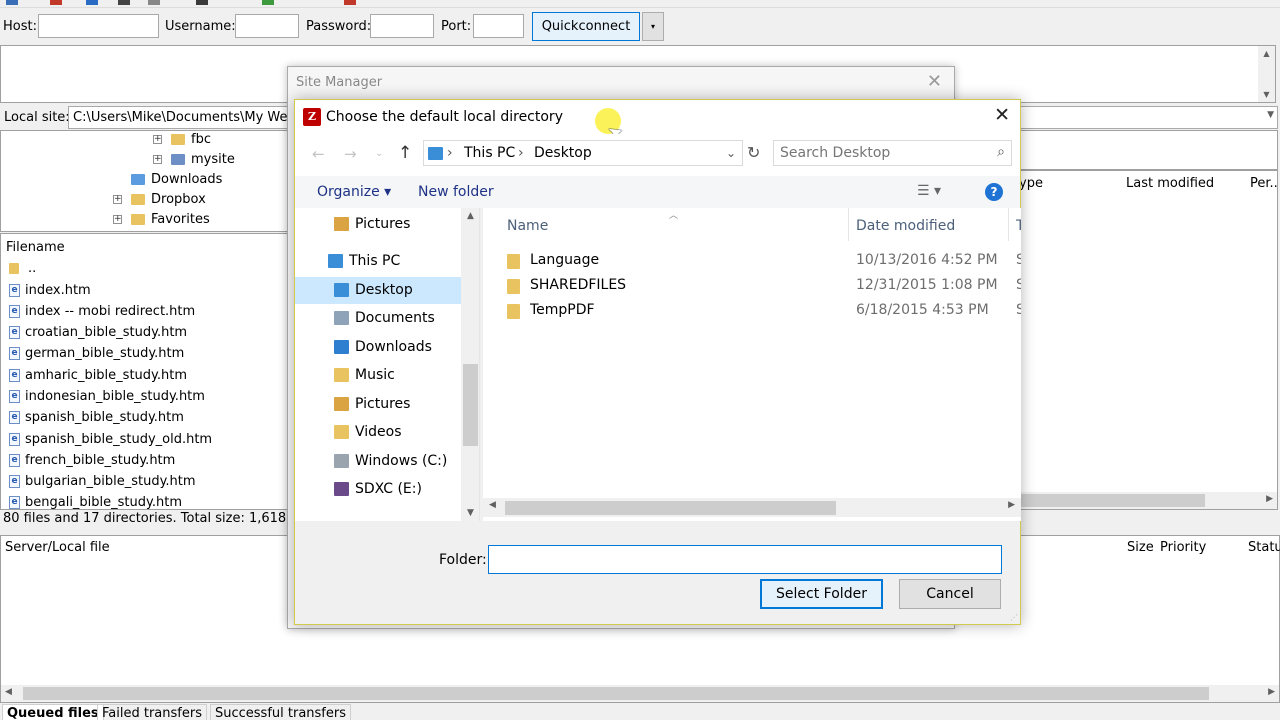 This screenshot has width=1280, height=720. What do you see at coordinates (378, 261) in the screenshot?
I see `nav-item-this-pc: This PC` at bounding box center [378, 261].